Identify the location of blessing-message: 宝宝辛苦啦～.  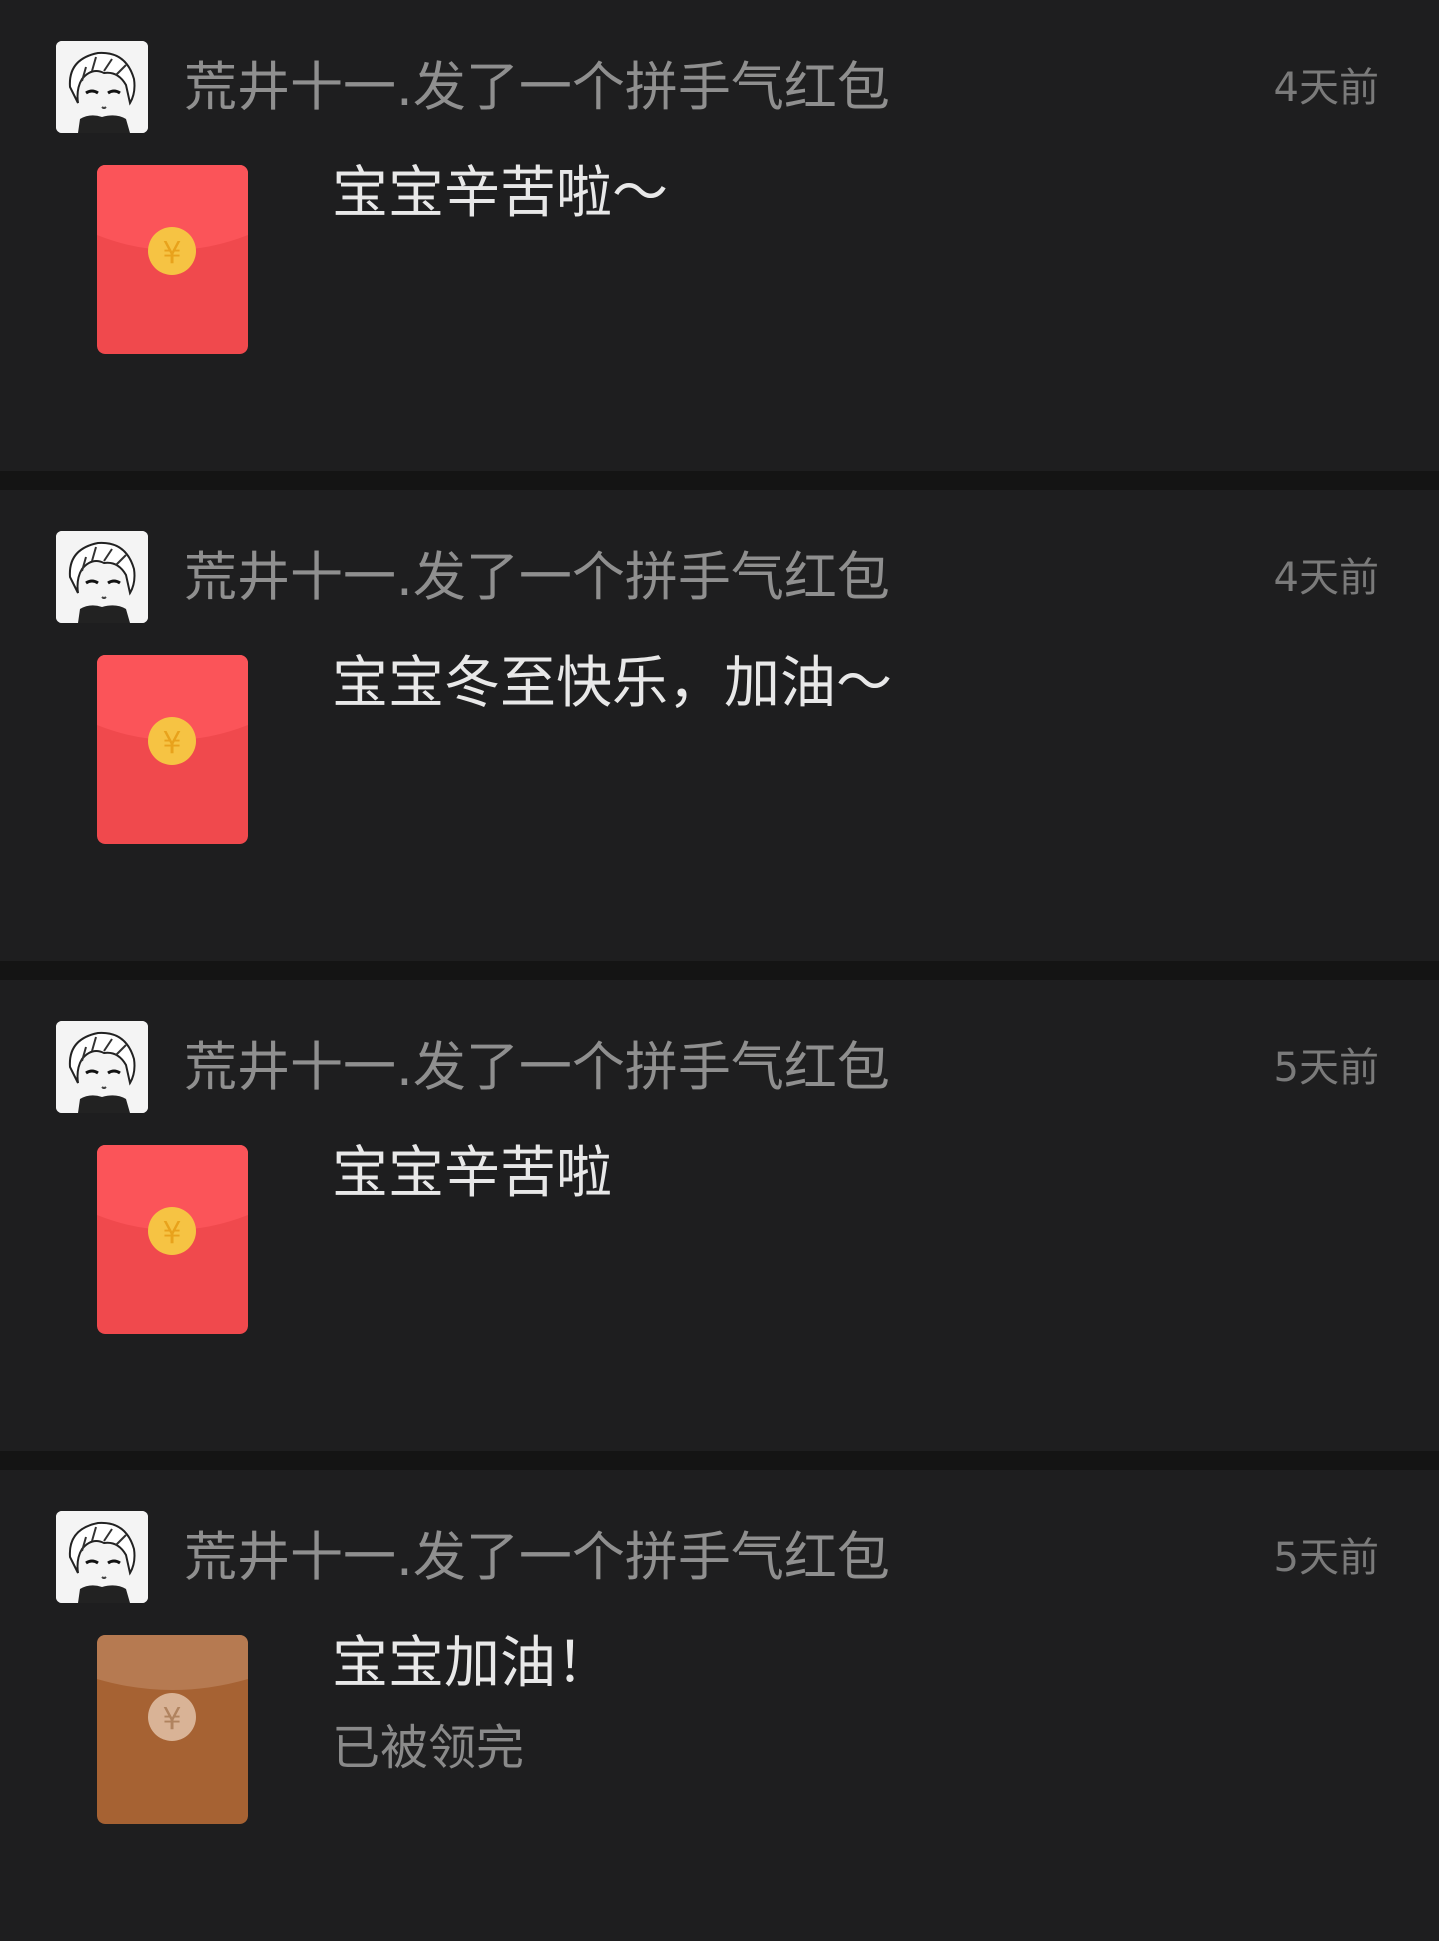
(500, 193).